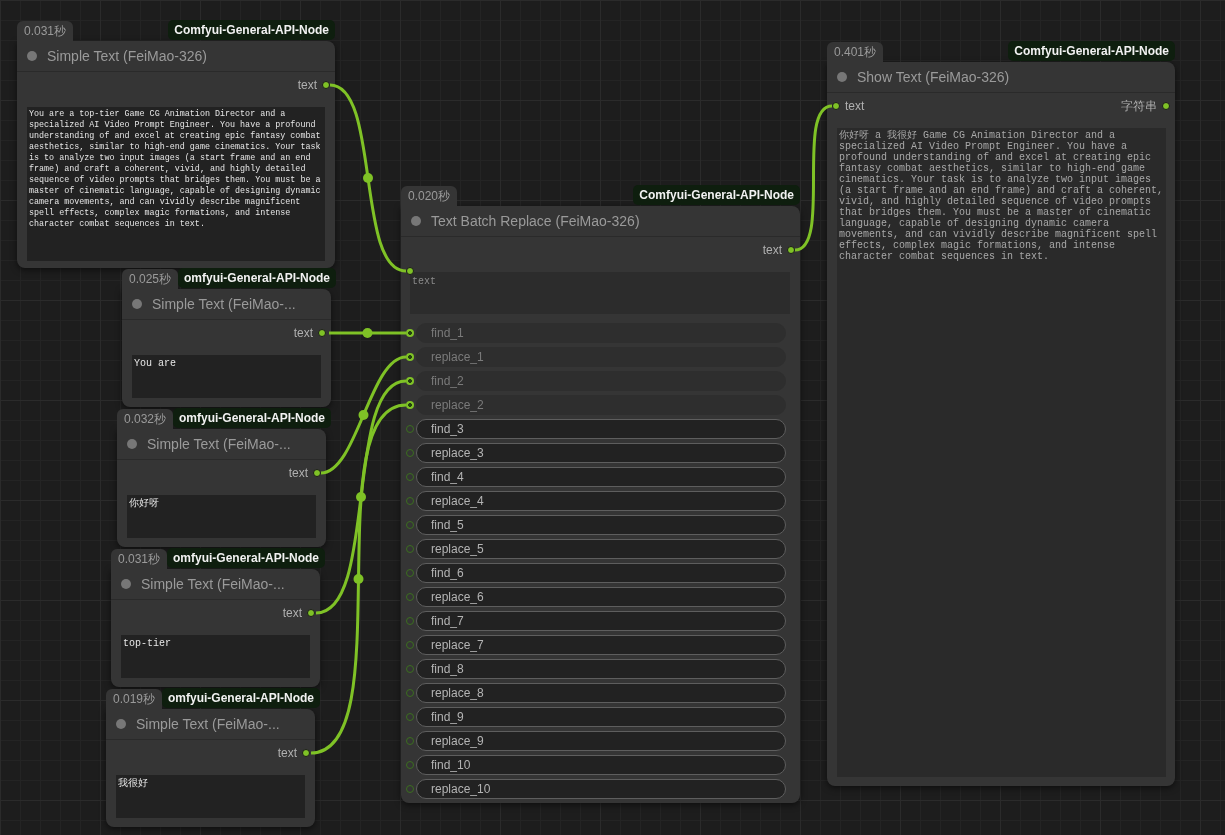 Image resolution: width=1225 pixels, height=835 pixels. What do you see at coordinates (601, 597) in the screenshot?
I see `text-widget: replace_6` at bounding box center [601, 597].